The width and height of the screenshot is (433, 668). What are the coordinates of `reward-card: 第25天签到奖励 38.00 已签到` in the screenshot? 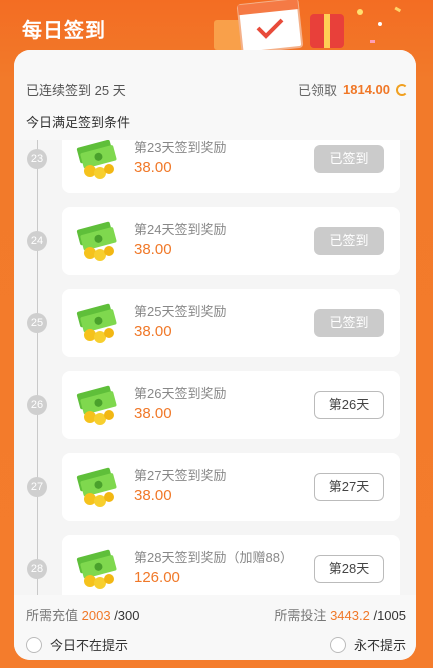 It's located at (231, 323).